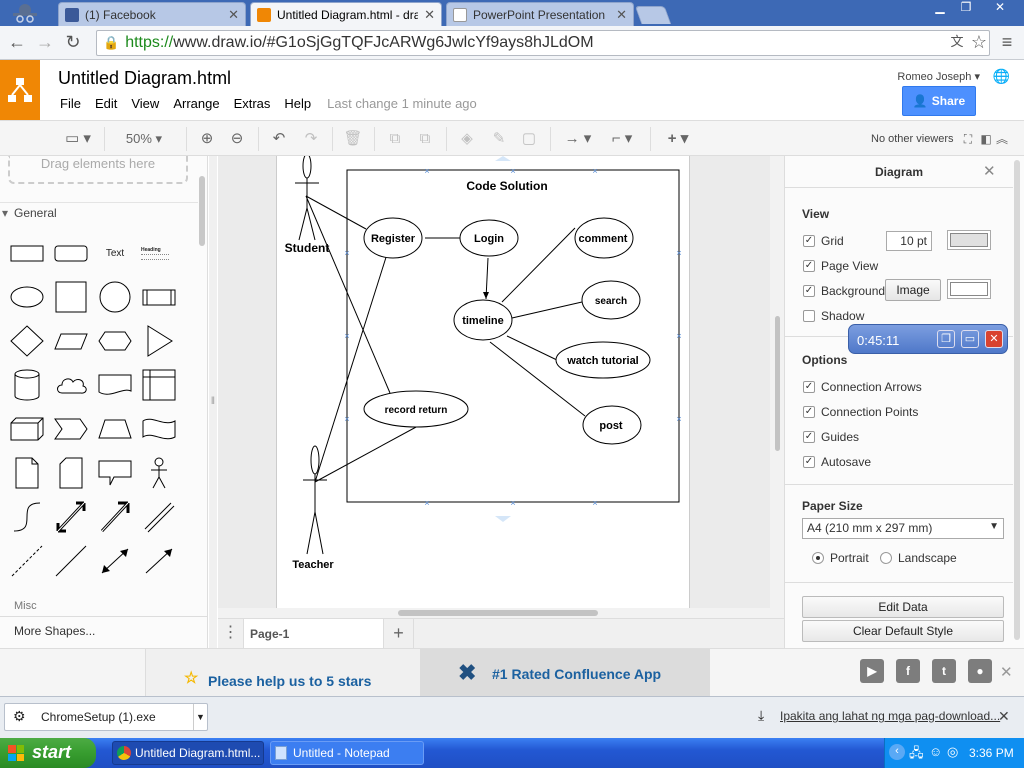 This screenshot has height=768, width=1024. Describe the element at coordinates (1017, 400) in the screenshot. I see `format-panel-scrollbar` at that location.